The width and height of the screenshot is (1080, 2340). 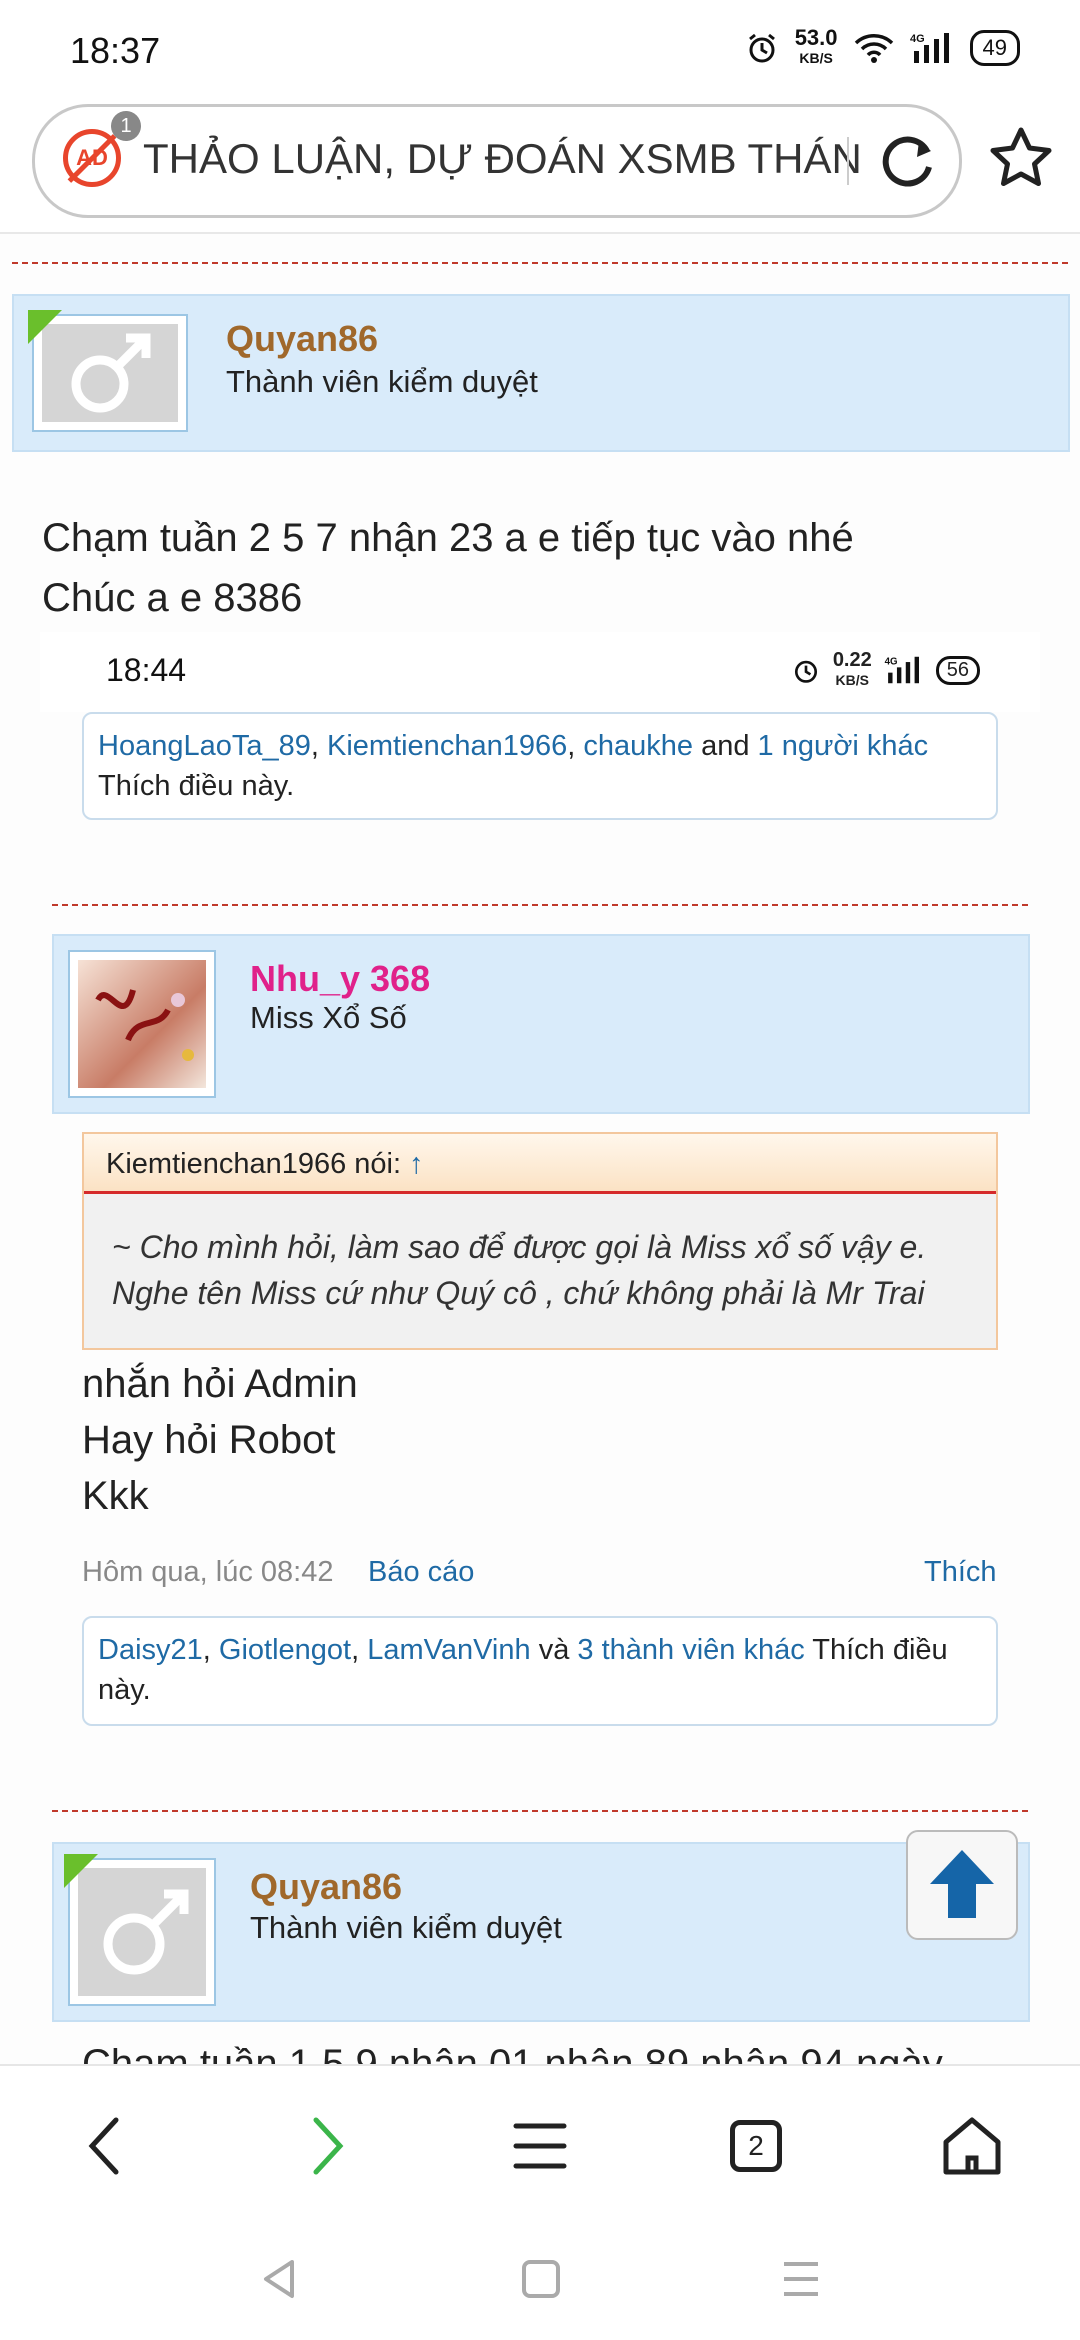 I want to click on user-info-bar: Nhu_y 368 Miss Xổ Số, so click(x=541, y=1024).